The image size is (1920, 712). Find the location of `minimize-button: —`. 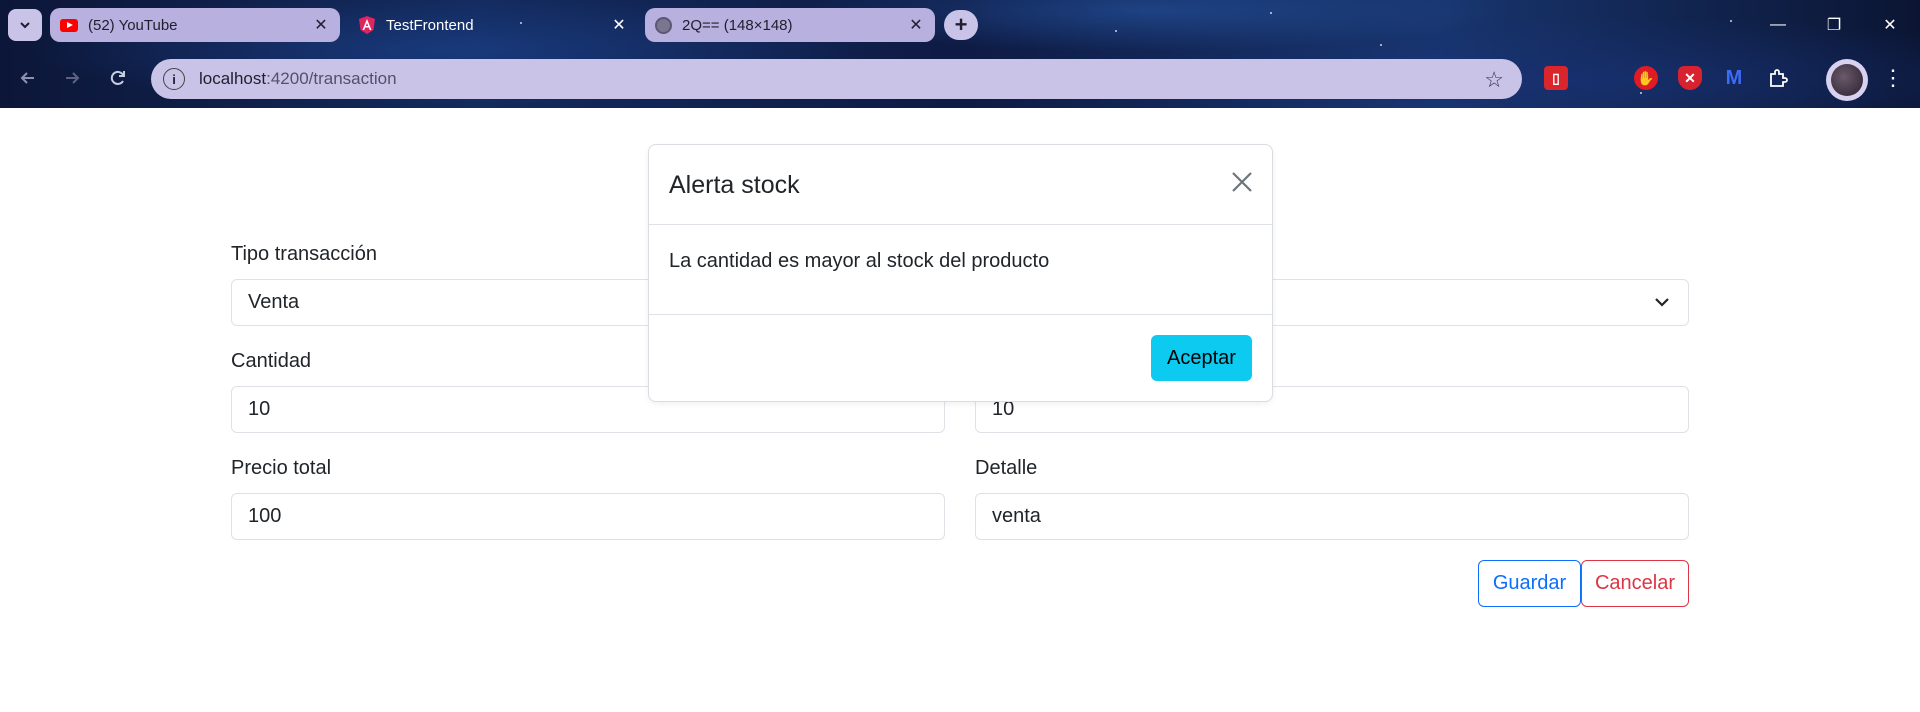

minimize-button: — is located at coordinates (1778, 25).